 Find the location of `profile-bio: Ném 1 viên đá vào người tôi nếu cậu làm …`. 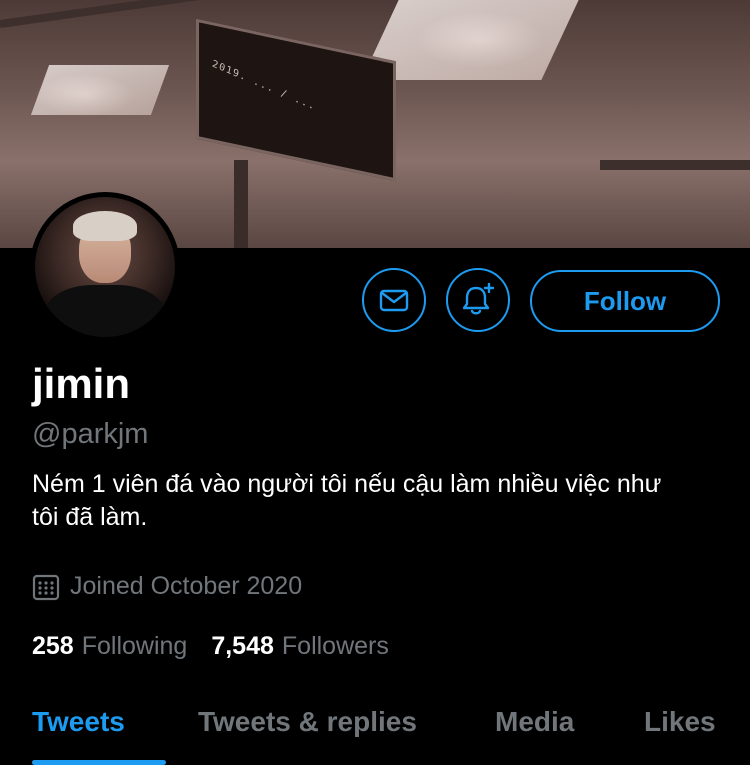

profile-bio: Ném 1 viên đá vào người tôi nếu cậu làm … is located at coordinates (347, 500).